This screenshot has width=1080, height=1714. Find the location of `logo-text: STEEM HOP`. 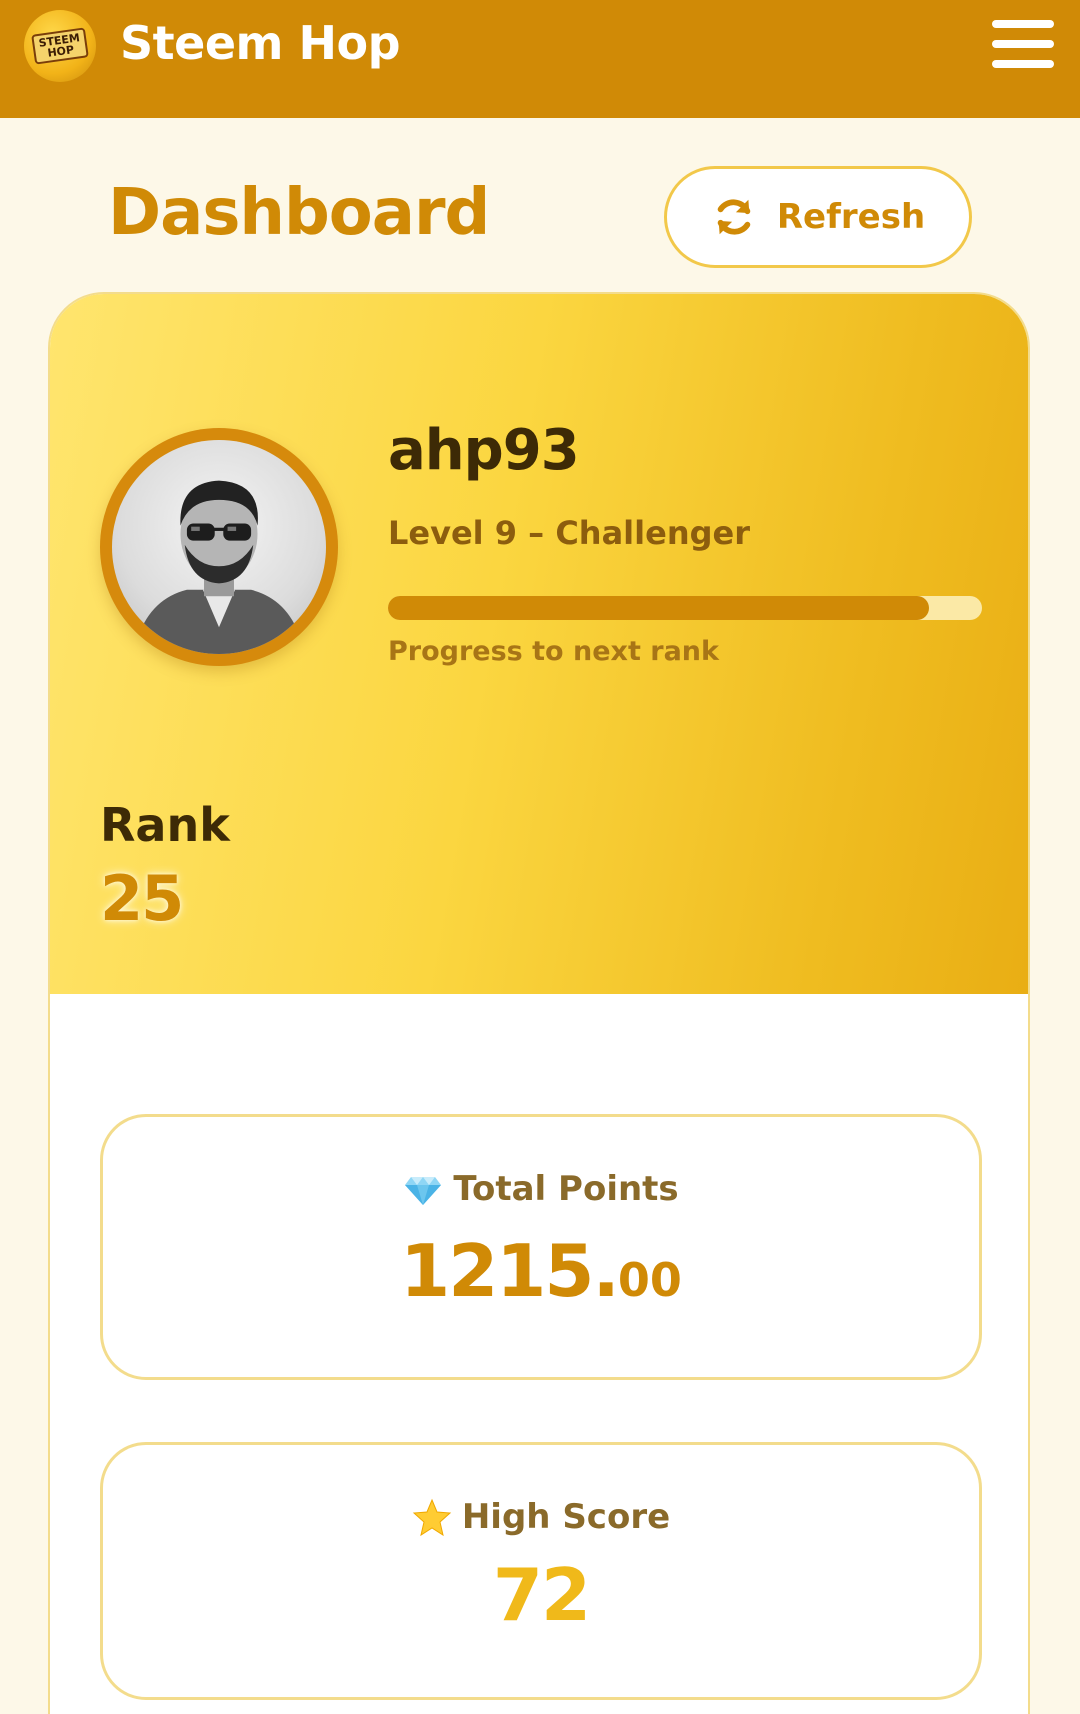

logo-text: STEEM HOP is located at coordinates (60, 45).